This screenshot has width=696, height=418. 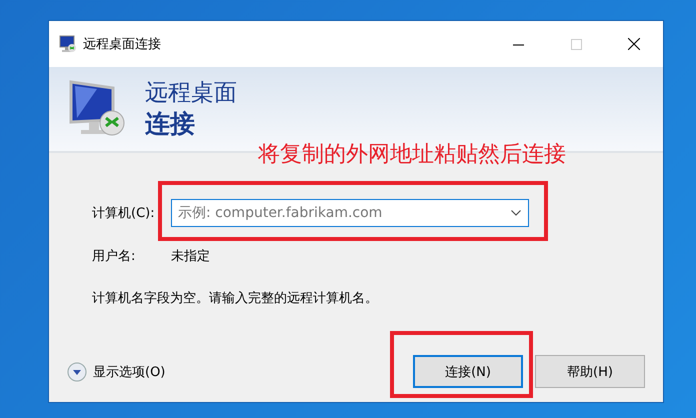 I want to click on monitor-icon, so click(x=68, y=44).